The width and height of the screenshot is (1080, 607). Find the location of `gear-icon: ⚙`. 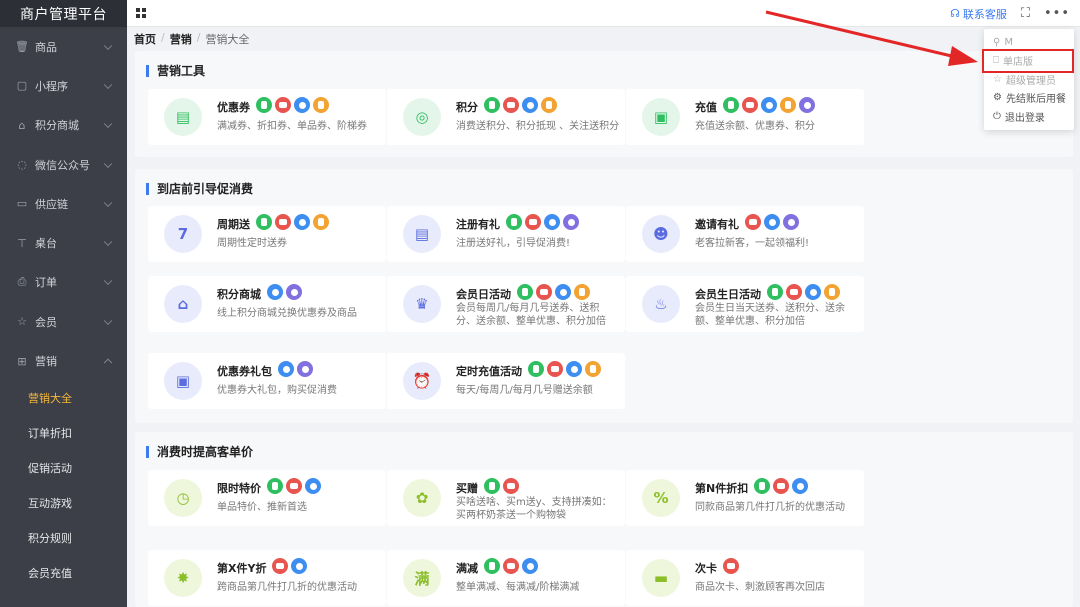

gear-icon: ⚙ is located at coordinates (997, 98).